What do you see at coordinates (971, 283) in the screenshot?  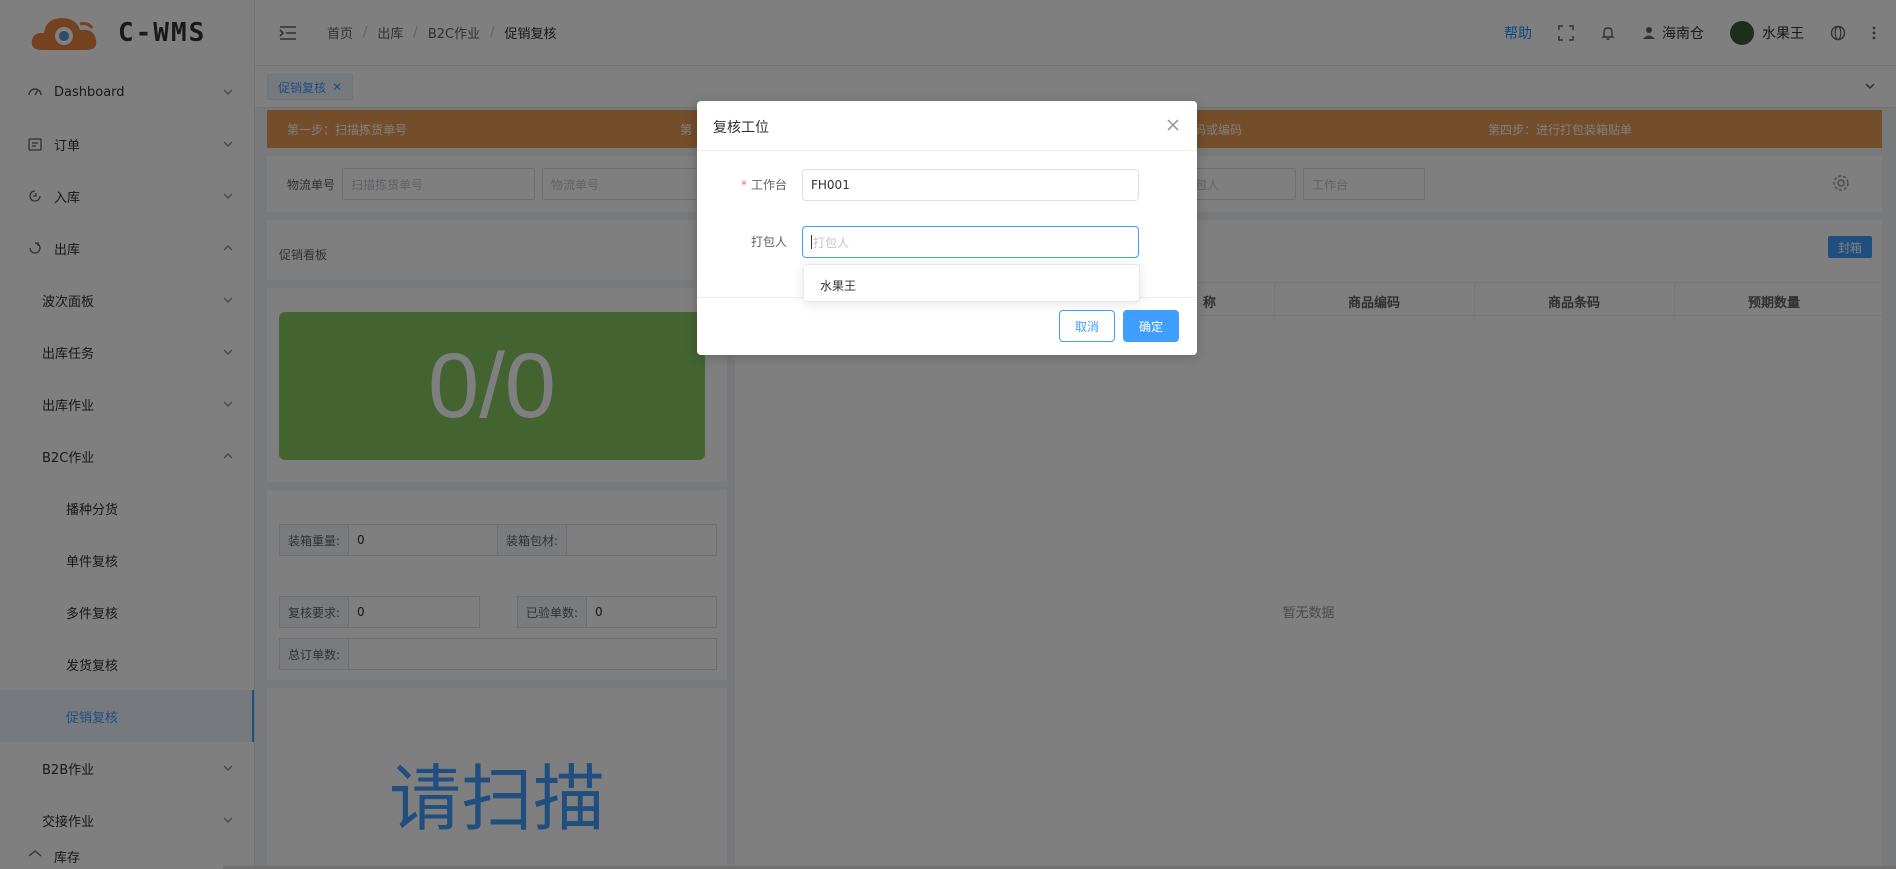 I see `packer-dropdown: 水果王` at bounding box center [971, 283].